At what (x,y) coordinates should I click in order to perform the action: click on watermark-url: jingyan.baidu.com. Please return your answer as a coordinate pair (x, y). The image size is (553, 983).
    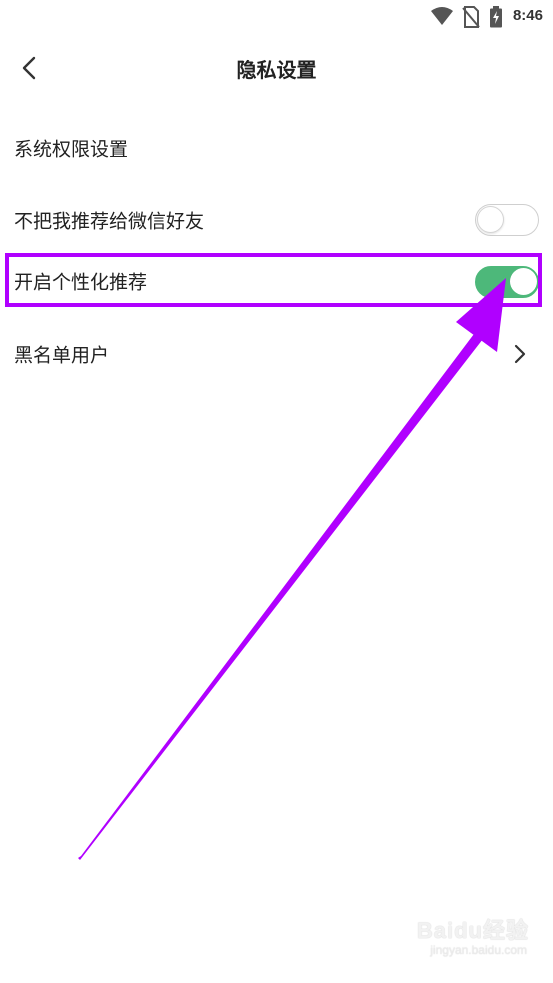
    Looking at the image, I should click on (478, 950).